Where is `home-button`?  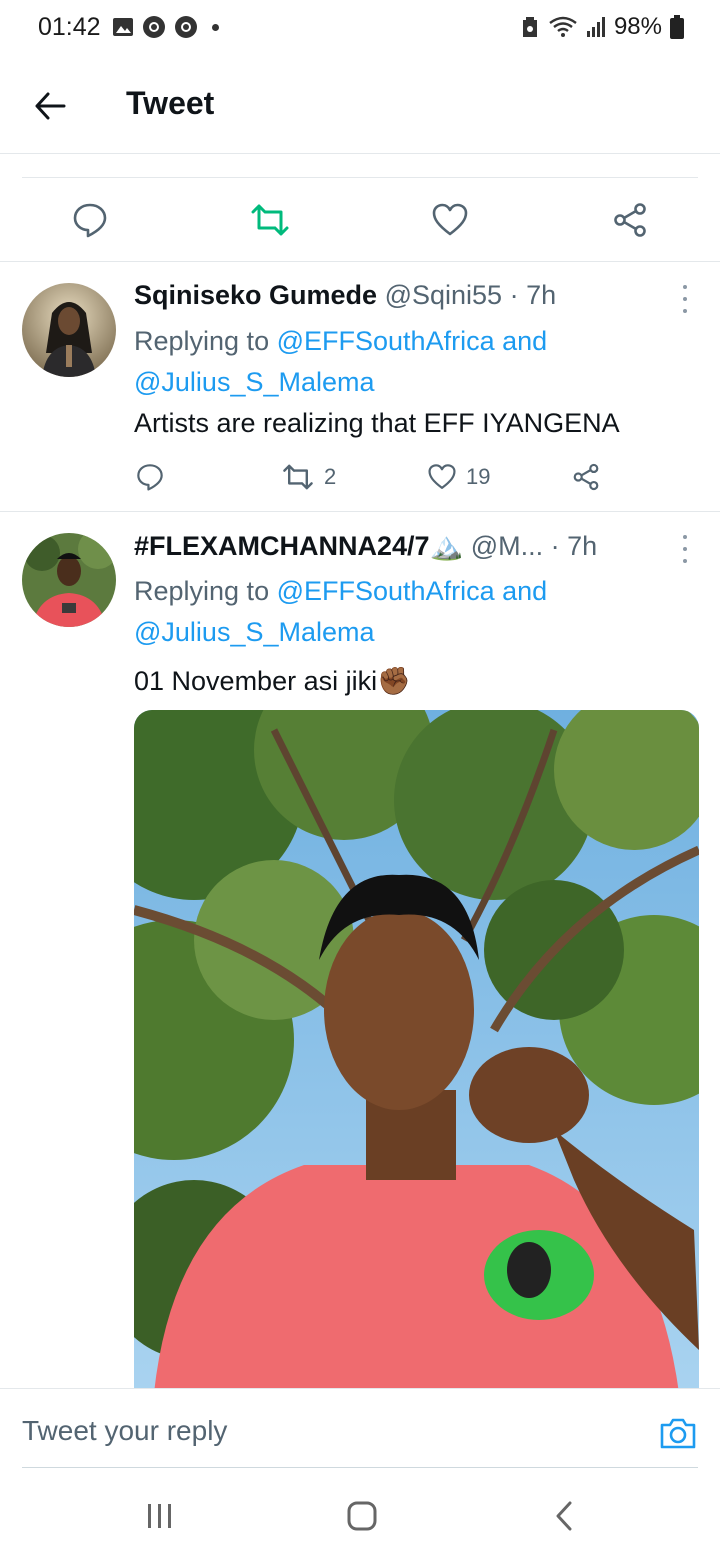 home-button is located at coordinates (362, 1516).